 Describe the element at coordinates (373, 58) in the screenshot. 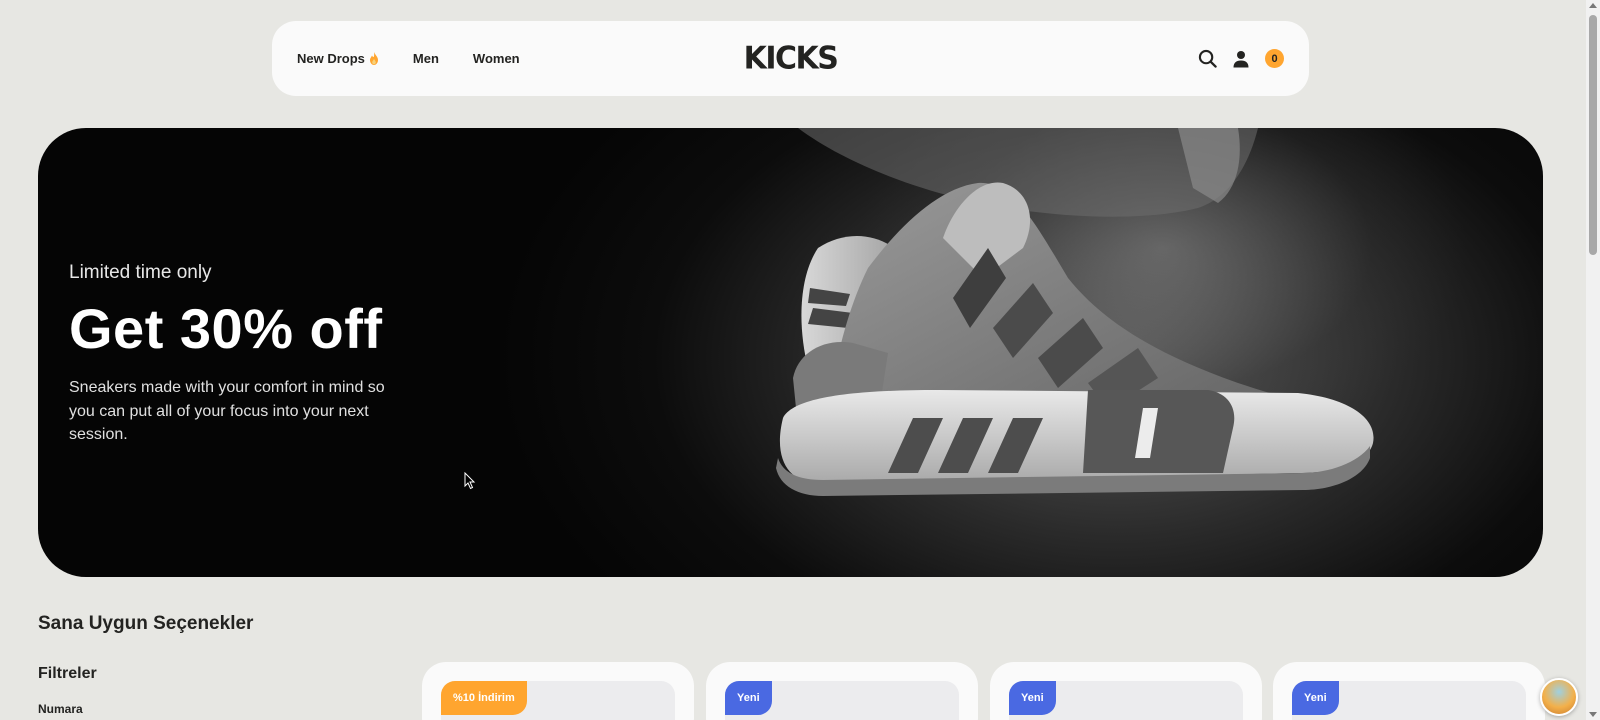

I see `flame-icon` at that location.